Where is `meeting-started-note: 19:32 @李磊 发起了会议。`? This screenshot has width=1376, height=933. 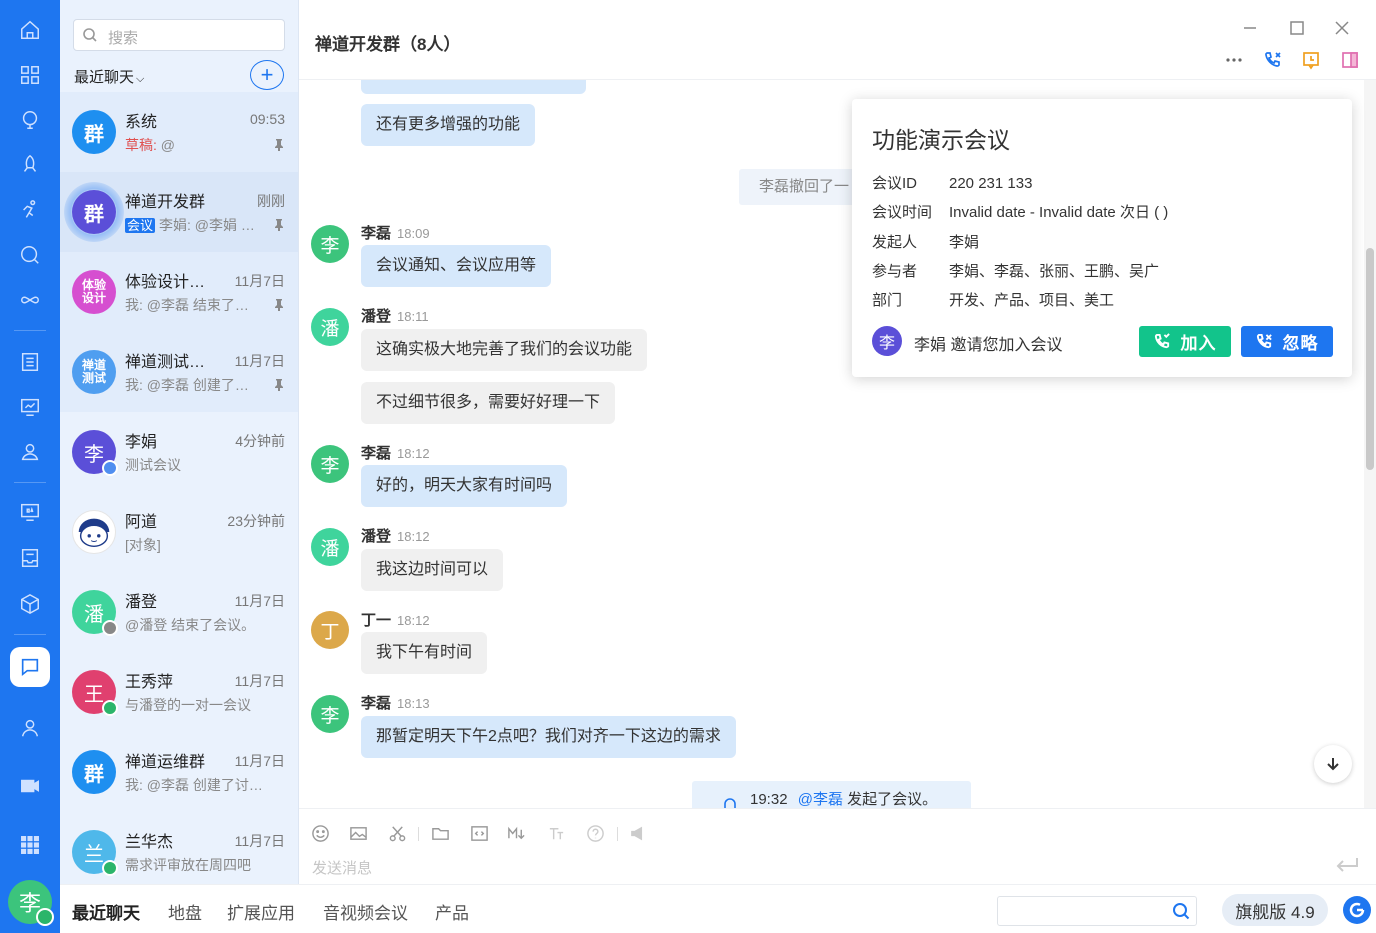 meeting-started-note: 19:32 @李磊 发起了会议。 is located at coordinates (831, 794).